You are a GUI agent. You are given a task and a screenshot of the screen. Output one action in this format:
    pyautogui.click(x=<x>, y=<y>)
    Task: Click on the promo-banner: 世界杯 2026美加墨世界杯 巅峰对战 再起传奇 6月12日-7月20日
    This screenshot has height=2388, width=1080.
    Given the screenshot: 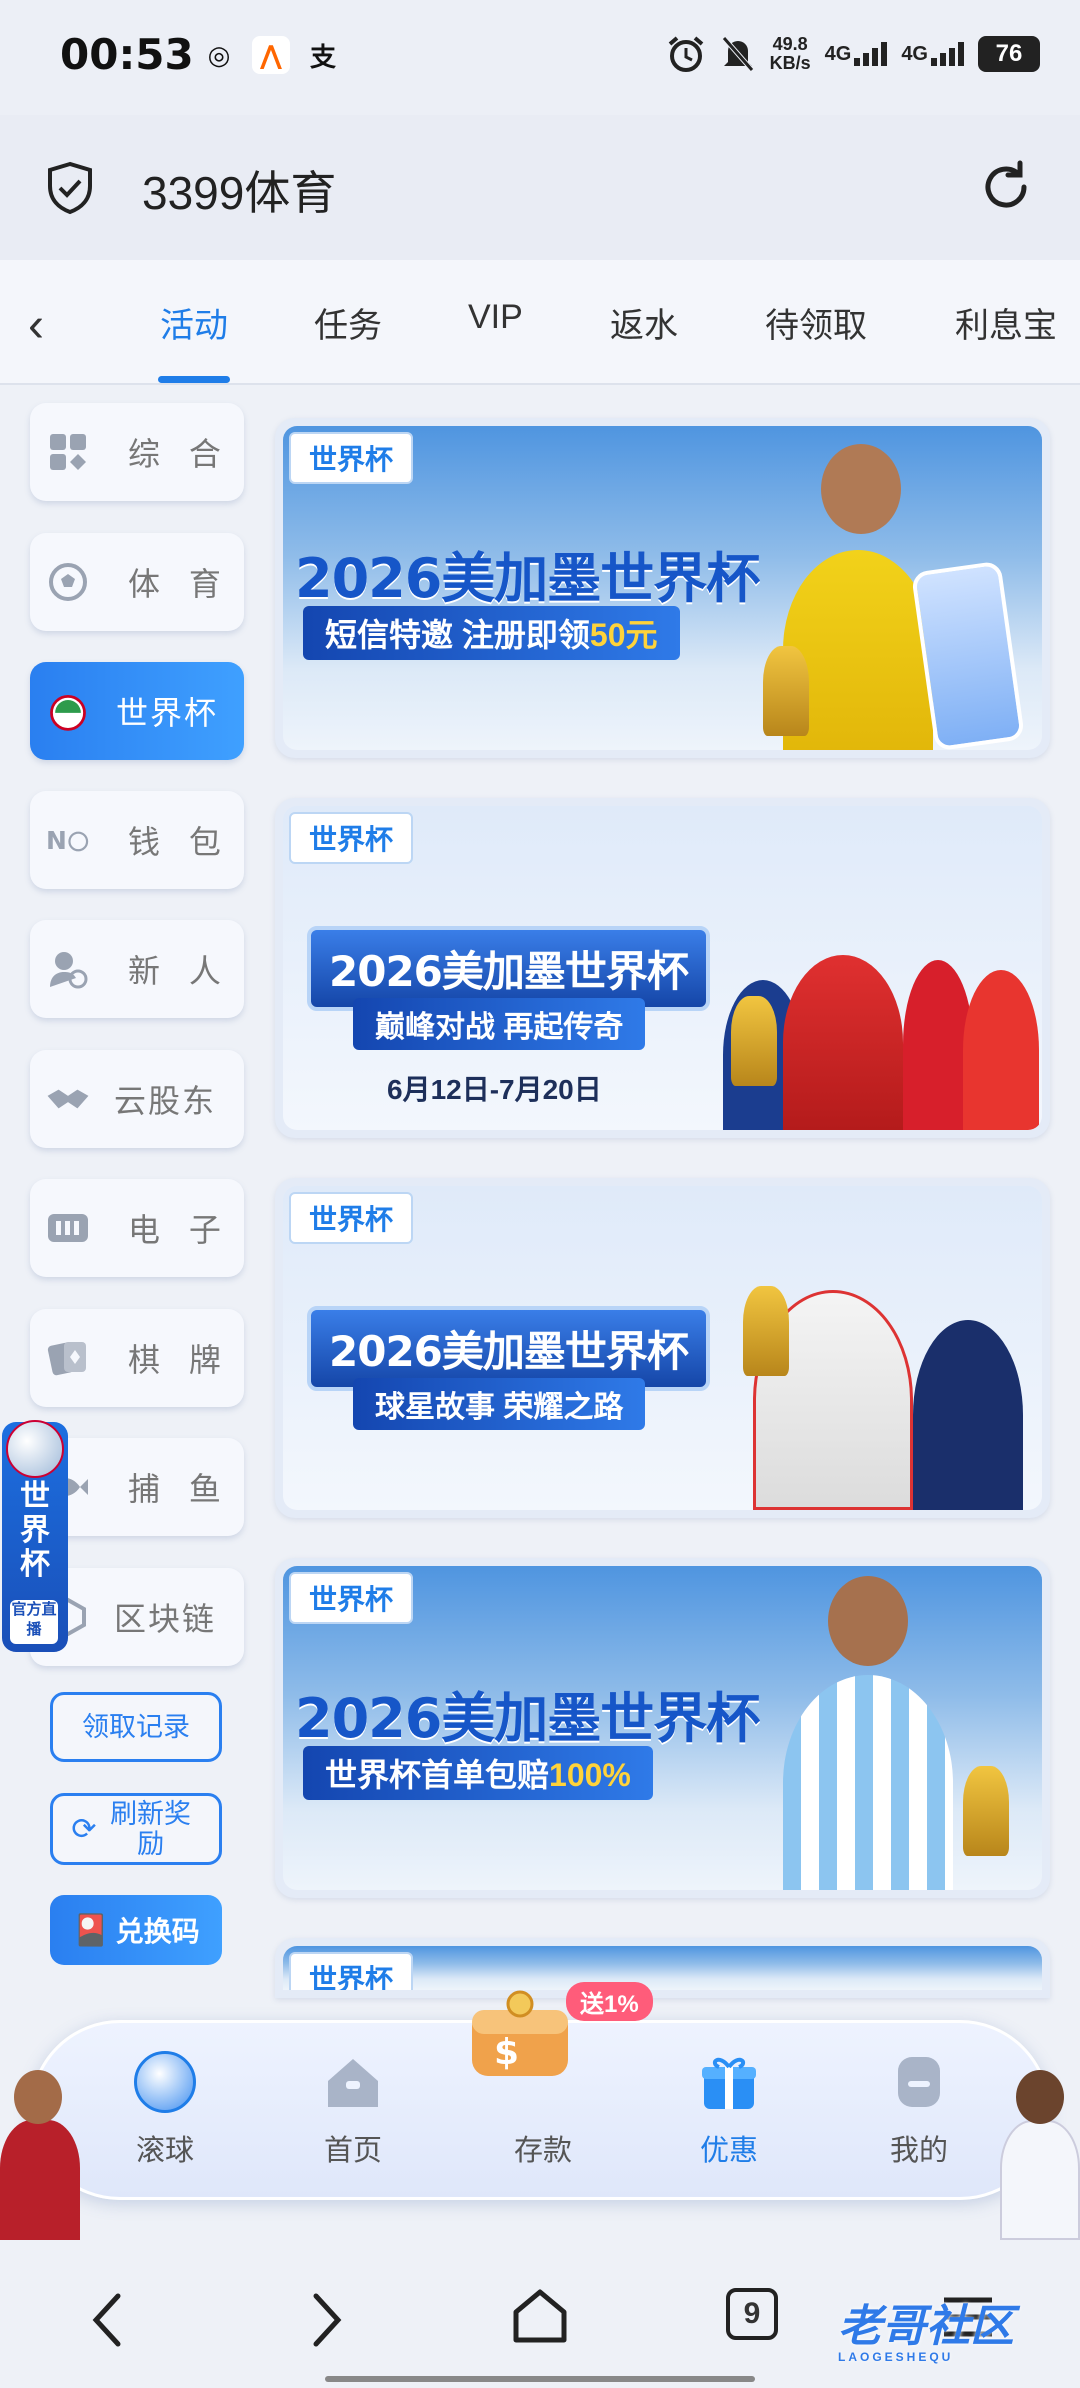 What is the action you would take?
    pyautogui.click(x=662, y=968)
    